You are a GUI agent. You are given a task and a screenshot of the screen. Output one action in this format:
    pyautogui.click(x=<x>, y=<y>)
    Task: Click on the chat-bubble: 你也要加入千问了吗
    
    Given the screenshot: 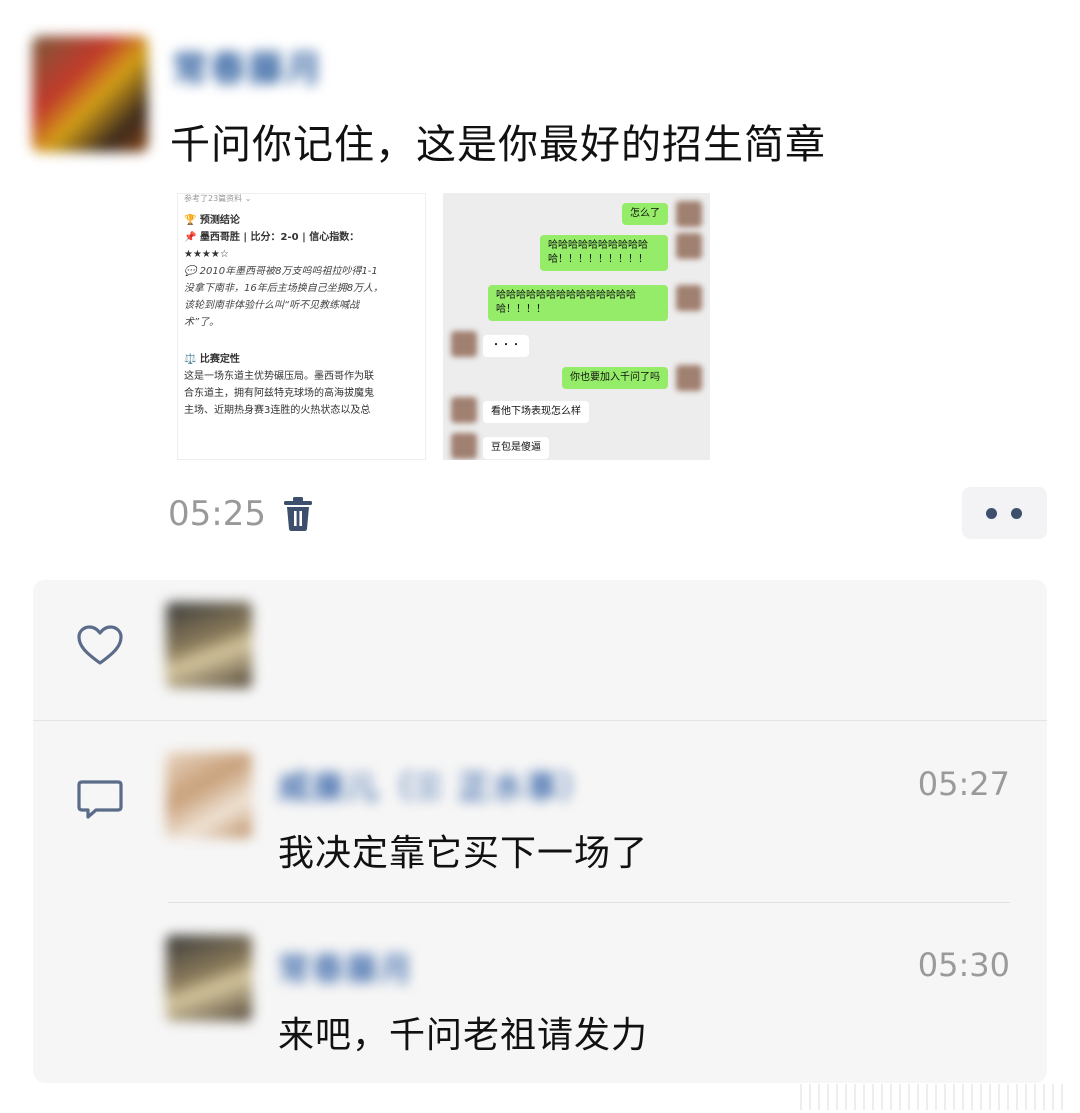 What is the action you would take?
    pyautogui.click(x=615, y=378)
    